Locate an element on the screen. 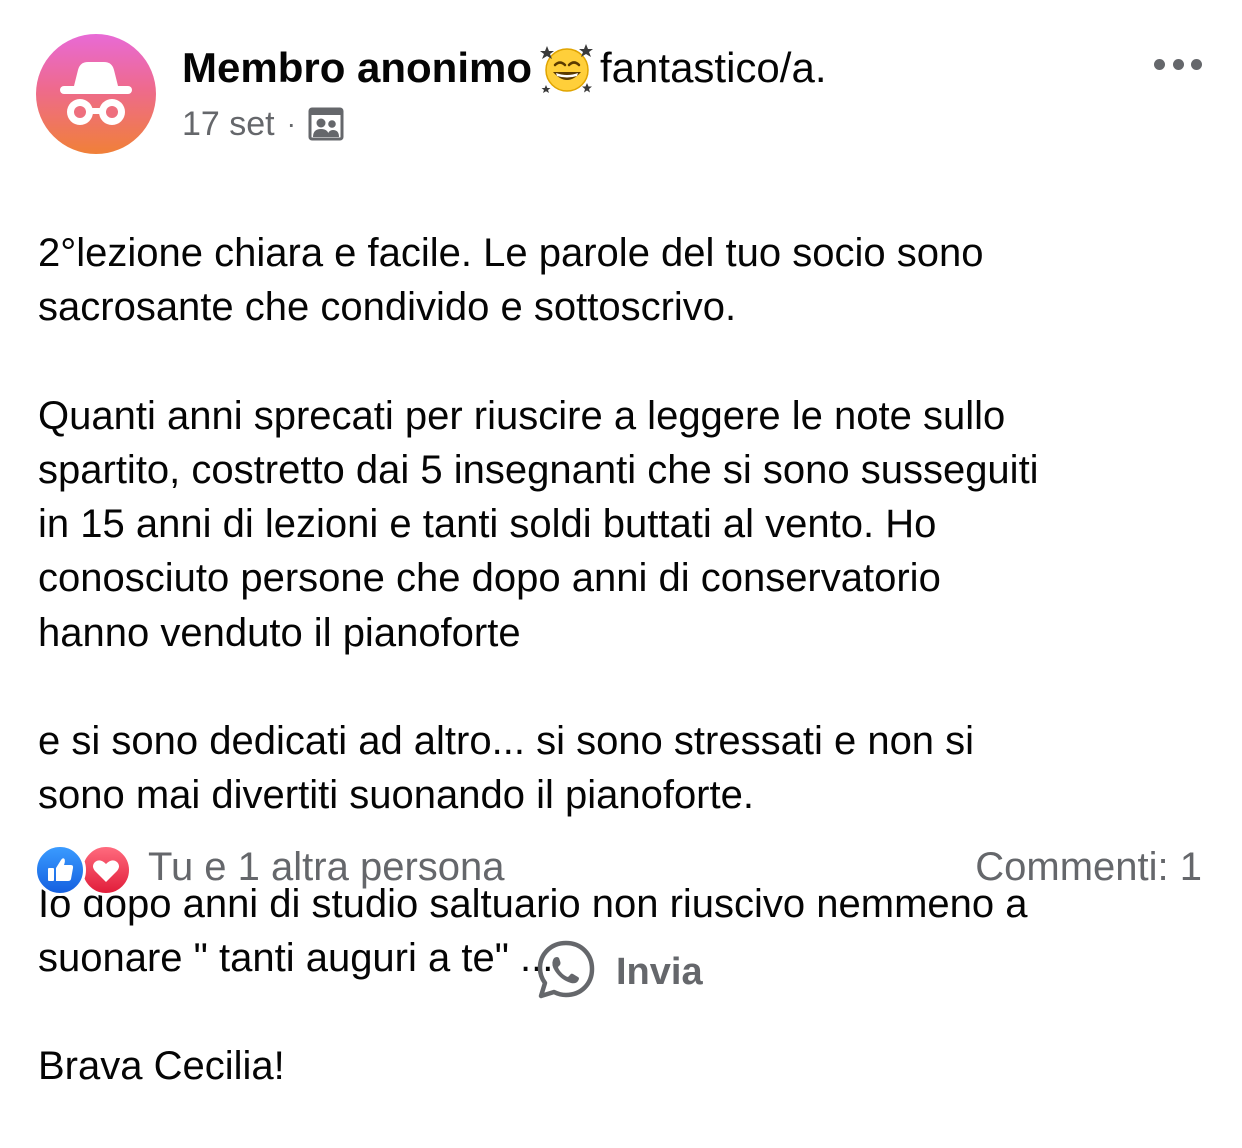 This screenshot has height=1148, width=1242. like-icon is located at coordinates (60, 870).